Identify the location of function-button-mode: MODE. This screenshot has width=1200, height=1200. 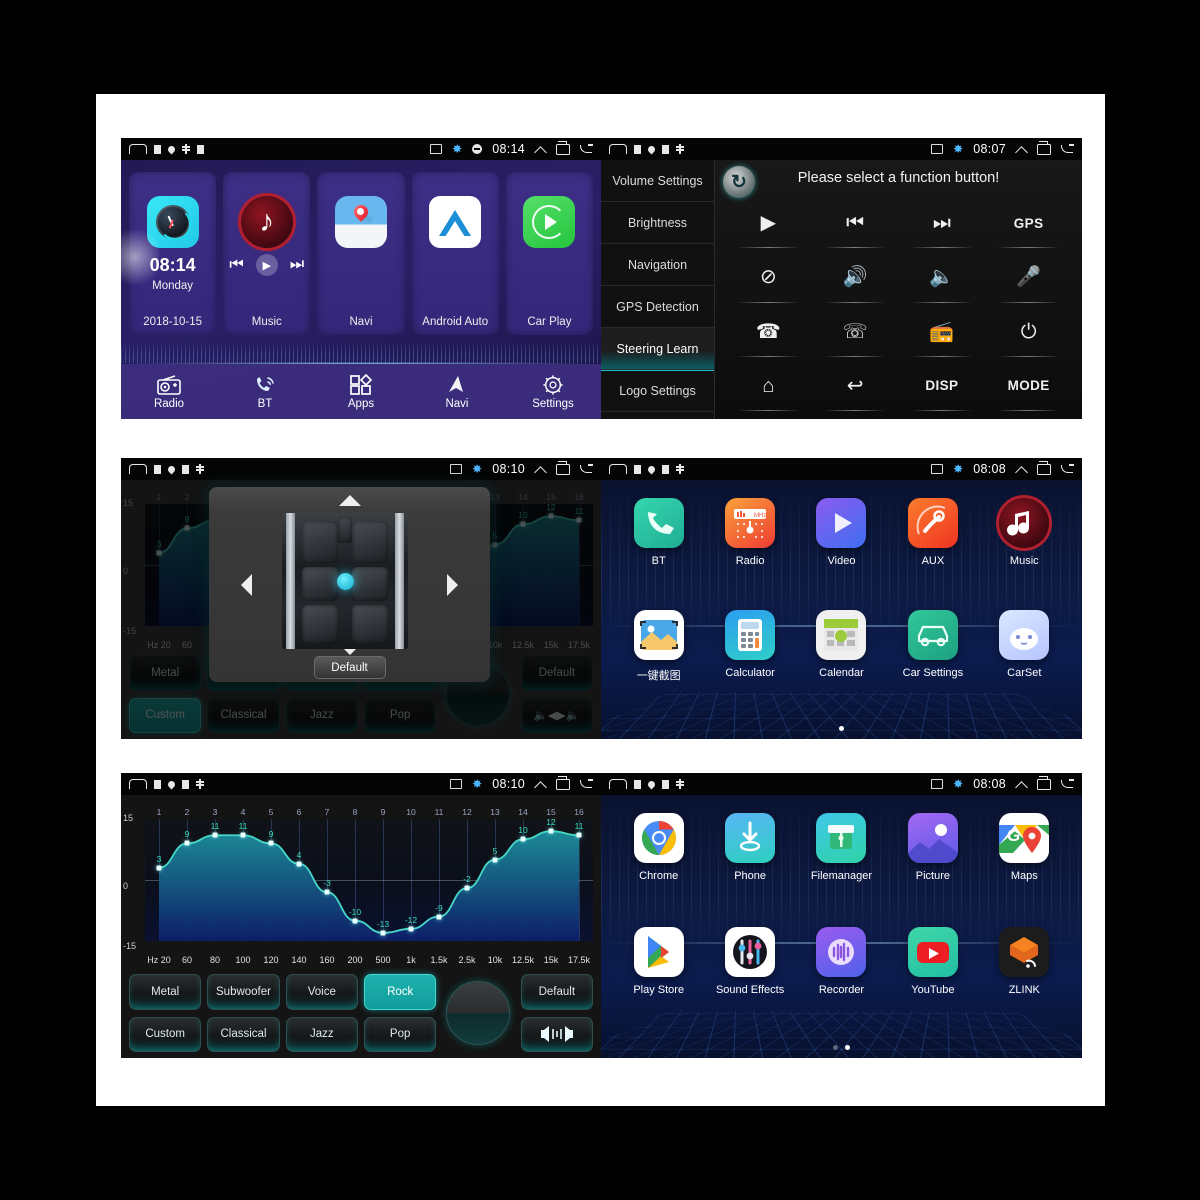
(1028, 386).